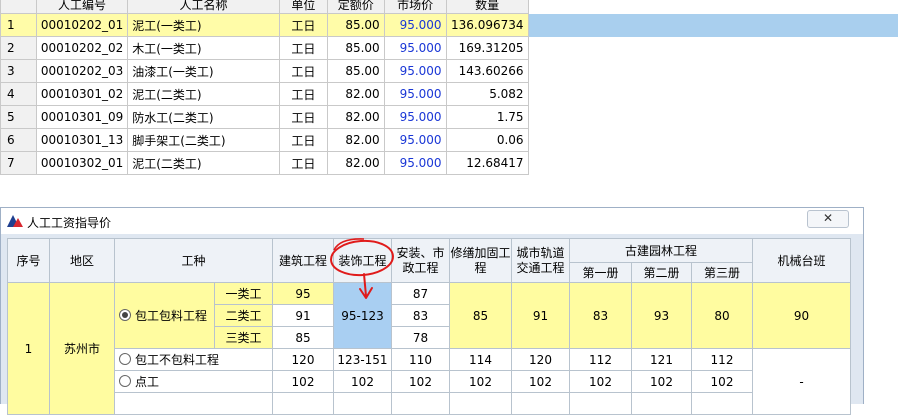 This screenshot has height=415, width=899. I want to click on header-machine: 机械台班, so click(801, 260).